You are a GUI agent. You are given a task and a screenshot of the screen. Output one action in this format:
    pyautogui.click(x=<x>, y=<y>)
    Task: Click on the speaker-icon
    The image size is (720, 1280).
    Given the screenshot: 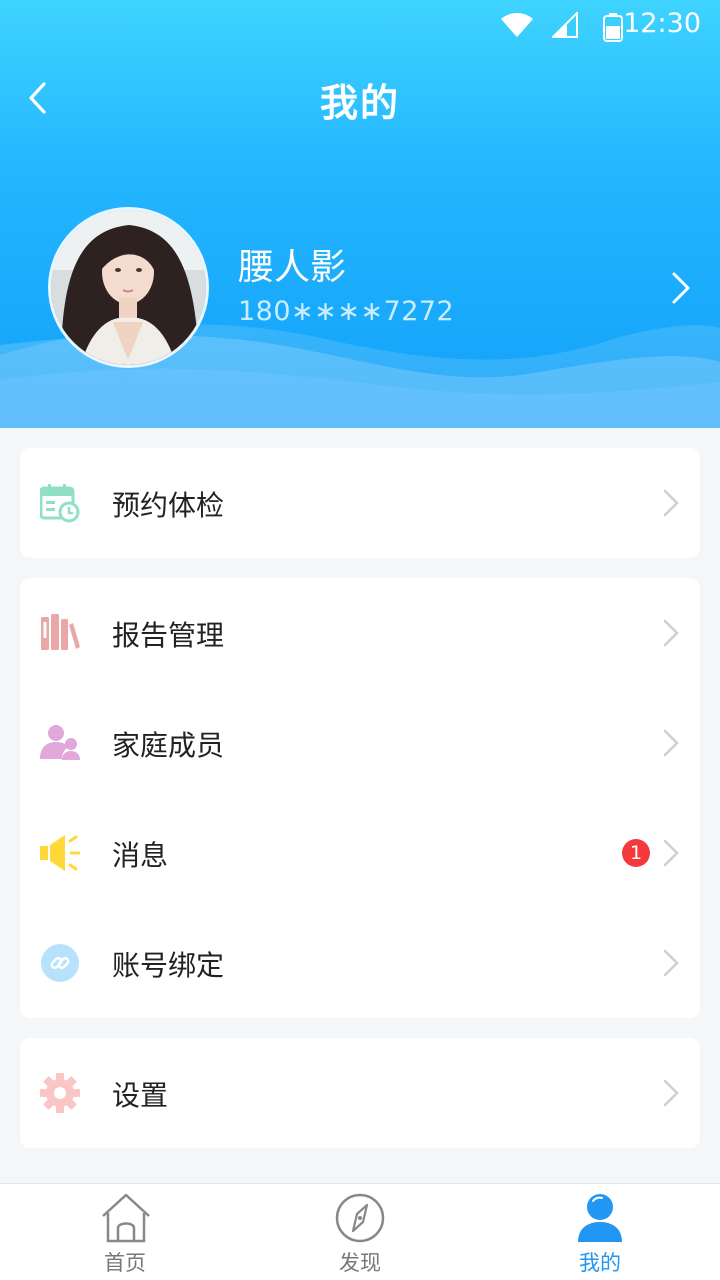 What is the action you would take?
    pyautogui.click(x=60, y=853)
    